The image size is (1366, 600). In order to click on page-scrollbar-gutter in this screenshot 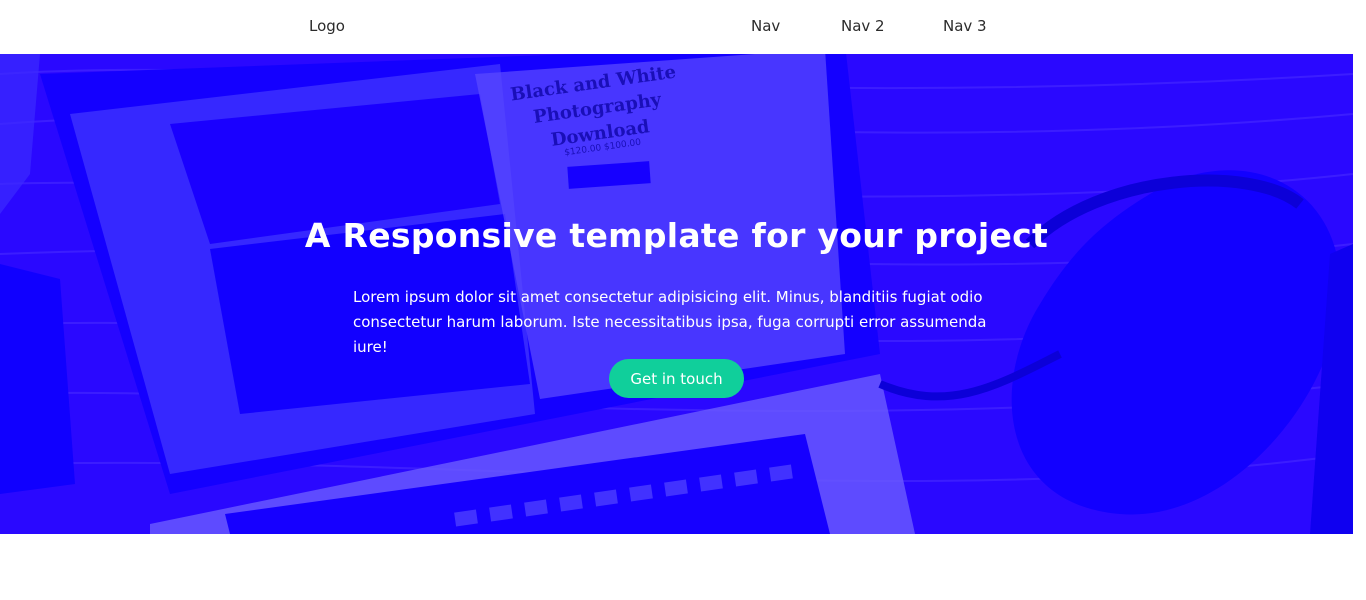, I will do `click(1359, 300)`.